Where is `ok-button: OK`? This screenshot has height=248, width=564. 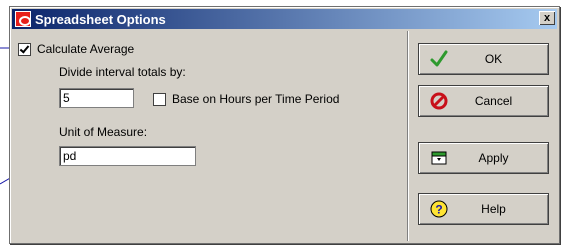 ok-button: OK is located at coordinates (483, 59).